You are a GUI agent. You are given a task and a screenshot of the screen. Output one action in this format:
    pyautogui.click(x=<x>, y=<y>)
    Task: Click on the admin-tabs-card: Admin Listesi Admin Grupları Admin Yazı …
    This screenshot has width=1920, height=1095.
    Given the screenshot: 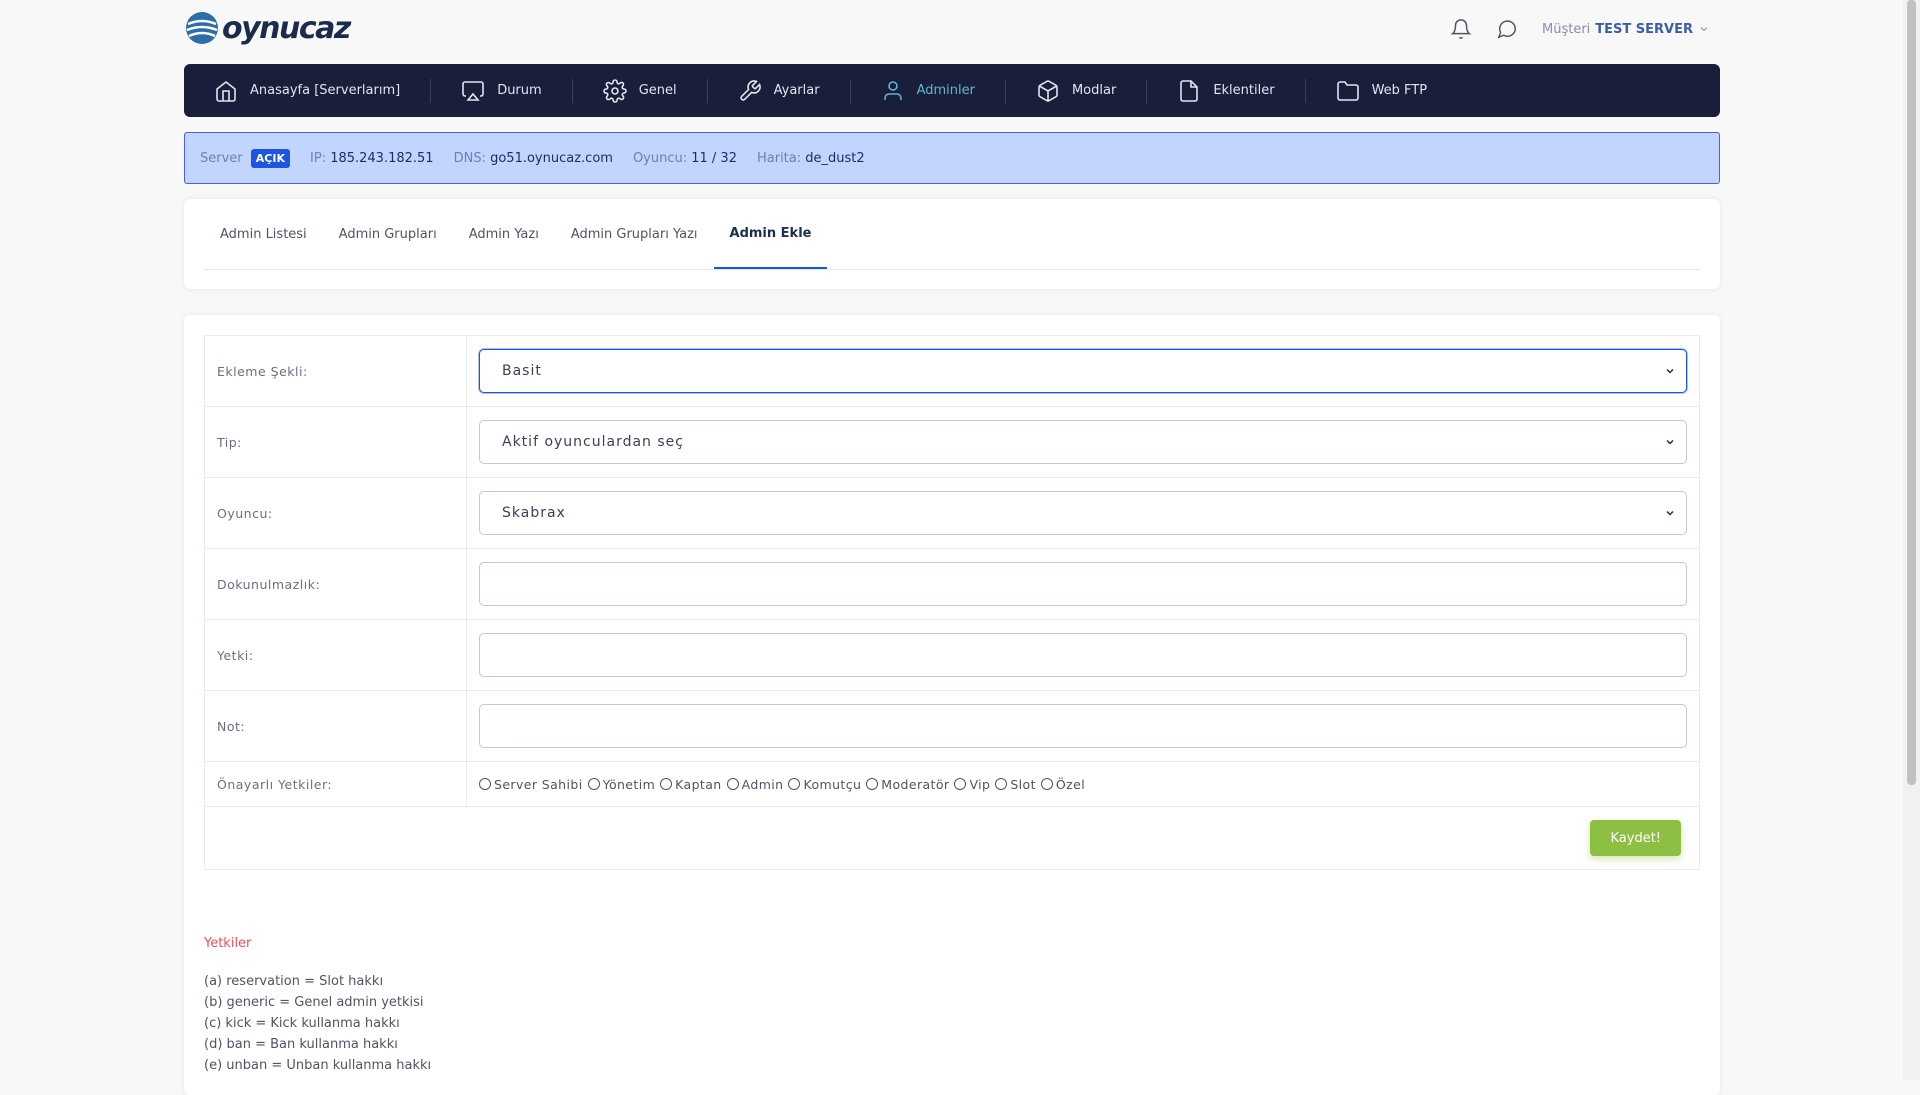 What is the action you would take?
    pyautogui.click(x=952, y=244)
    